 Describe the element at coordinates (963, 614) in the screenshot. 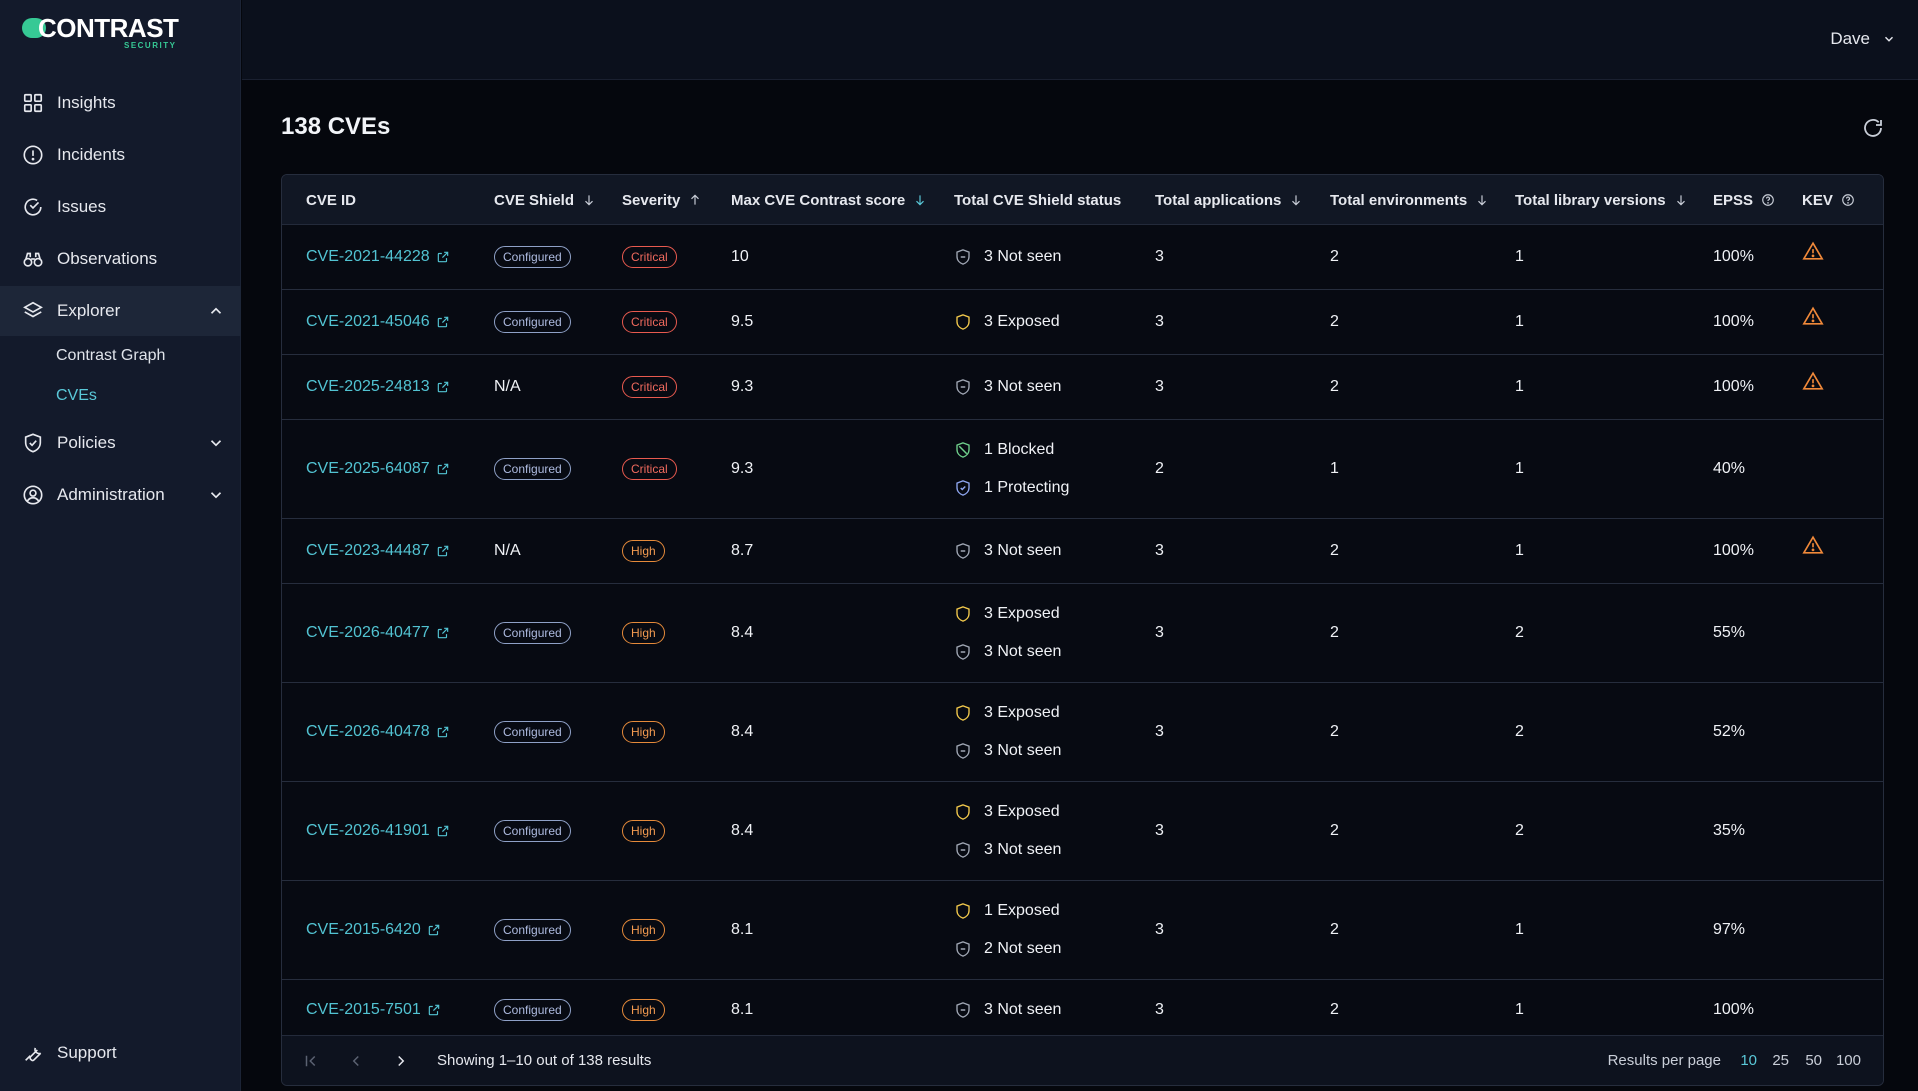

I see `shield-exposed-icon` at that location.